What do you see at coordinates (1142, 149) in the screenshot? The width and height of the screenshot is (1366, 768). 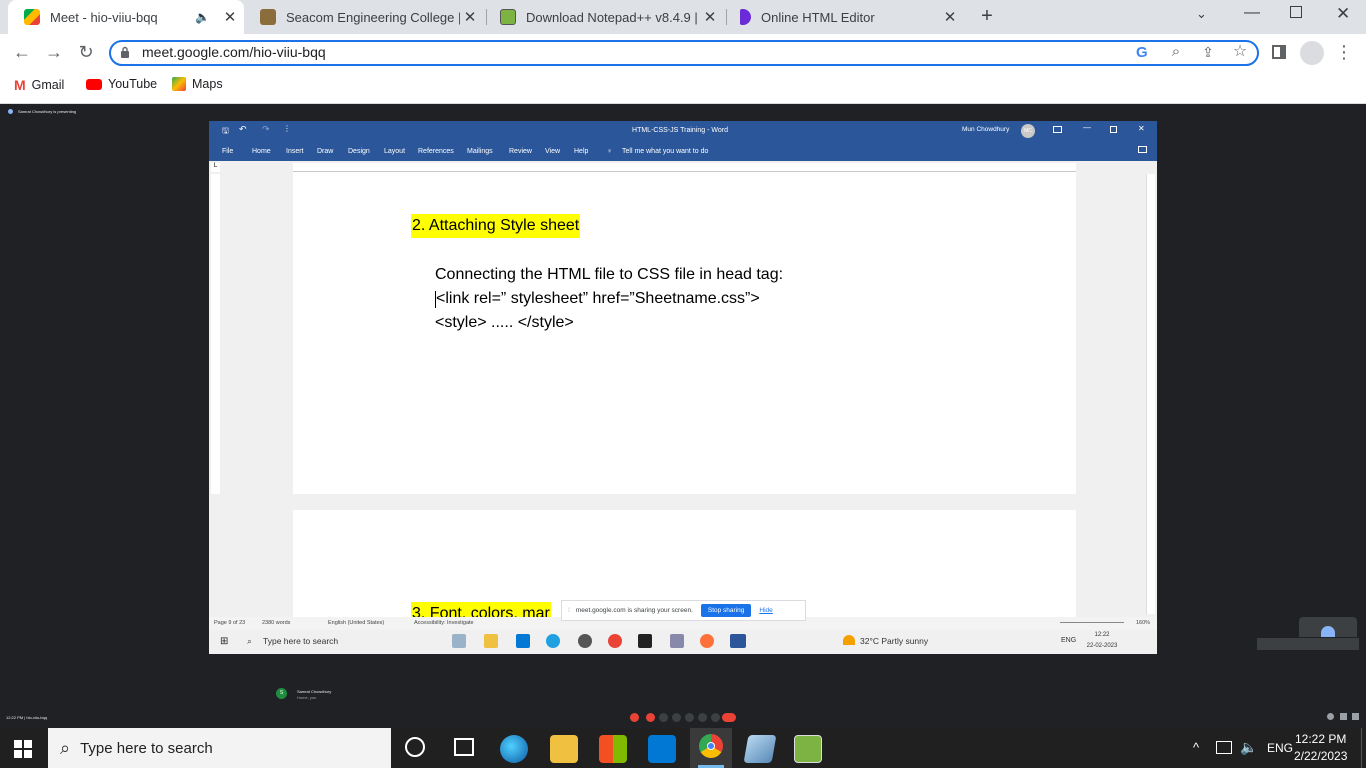 I see `comments-icon` at bounding box center [1142, 149].